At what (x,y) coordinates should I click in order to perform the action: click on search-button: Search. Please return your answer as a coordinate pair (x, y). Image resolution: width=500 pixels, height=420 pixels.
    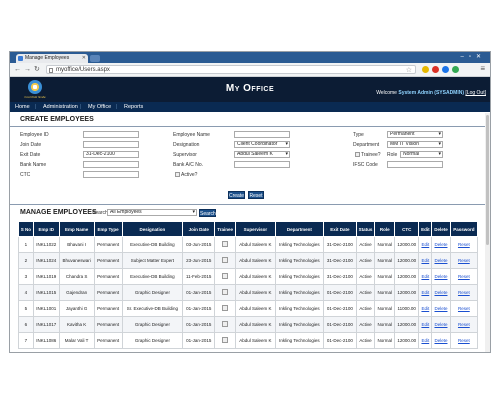
    Looking at the image, I should click on (207, 213).